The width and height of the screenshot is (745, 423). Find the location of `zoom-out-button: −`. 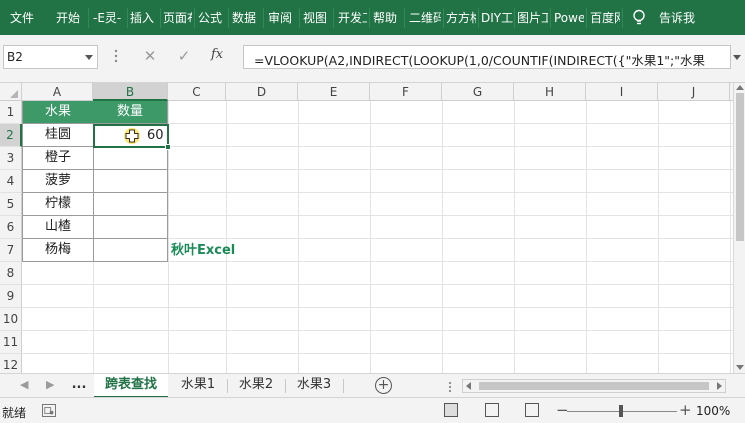

zoom-out-button: − is located at coordinates (562, 410).